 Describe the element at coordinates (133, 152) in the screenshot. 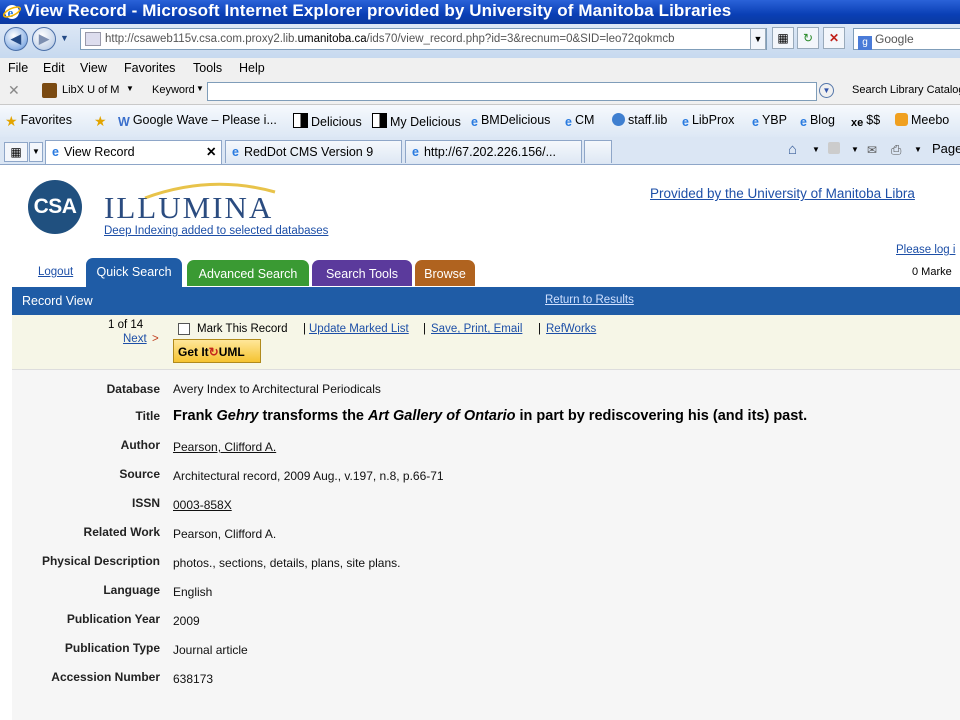

I see `tab-view-record: e View Record ✕` at that location.